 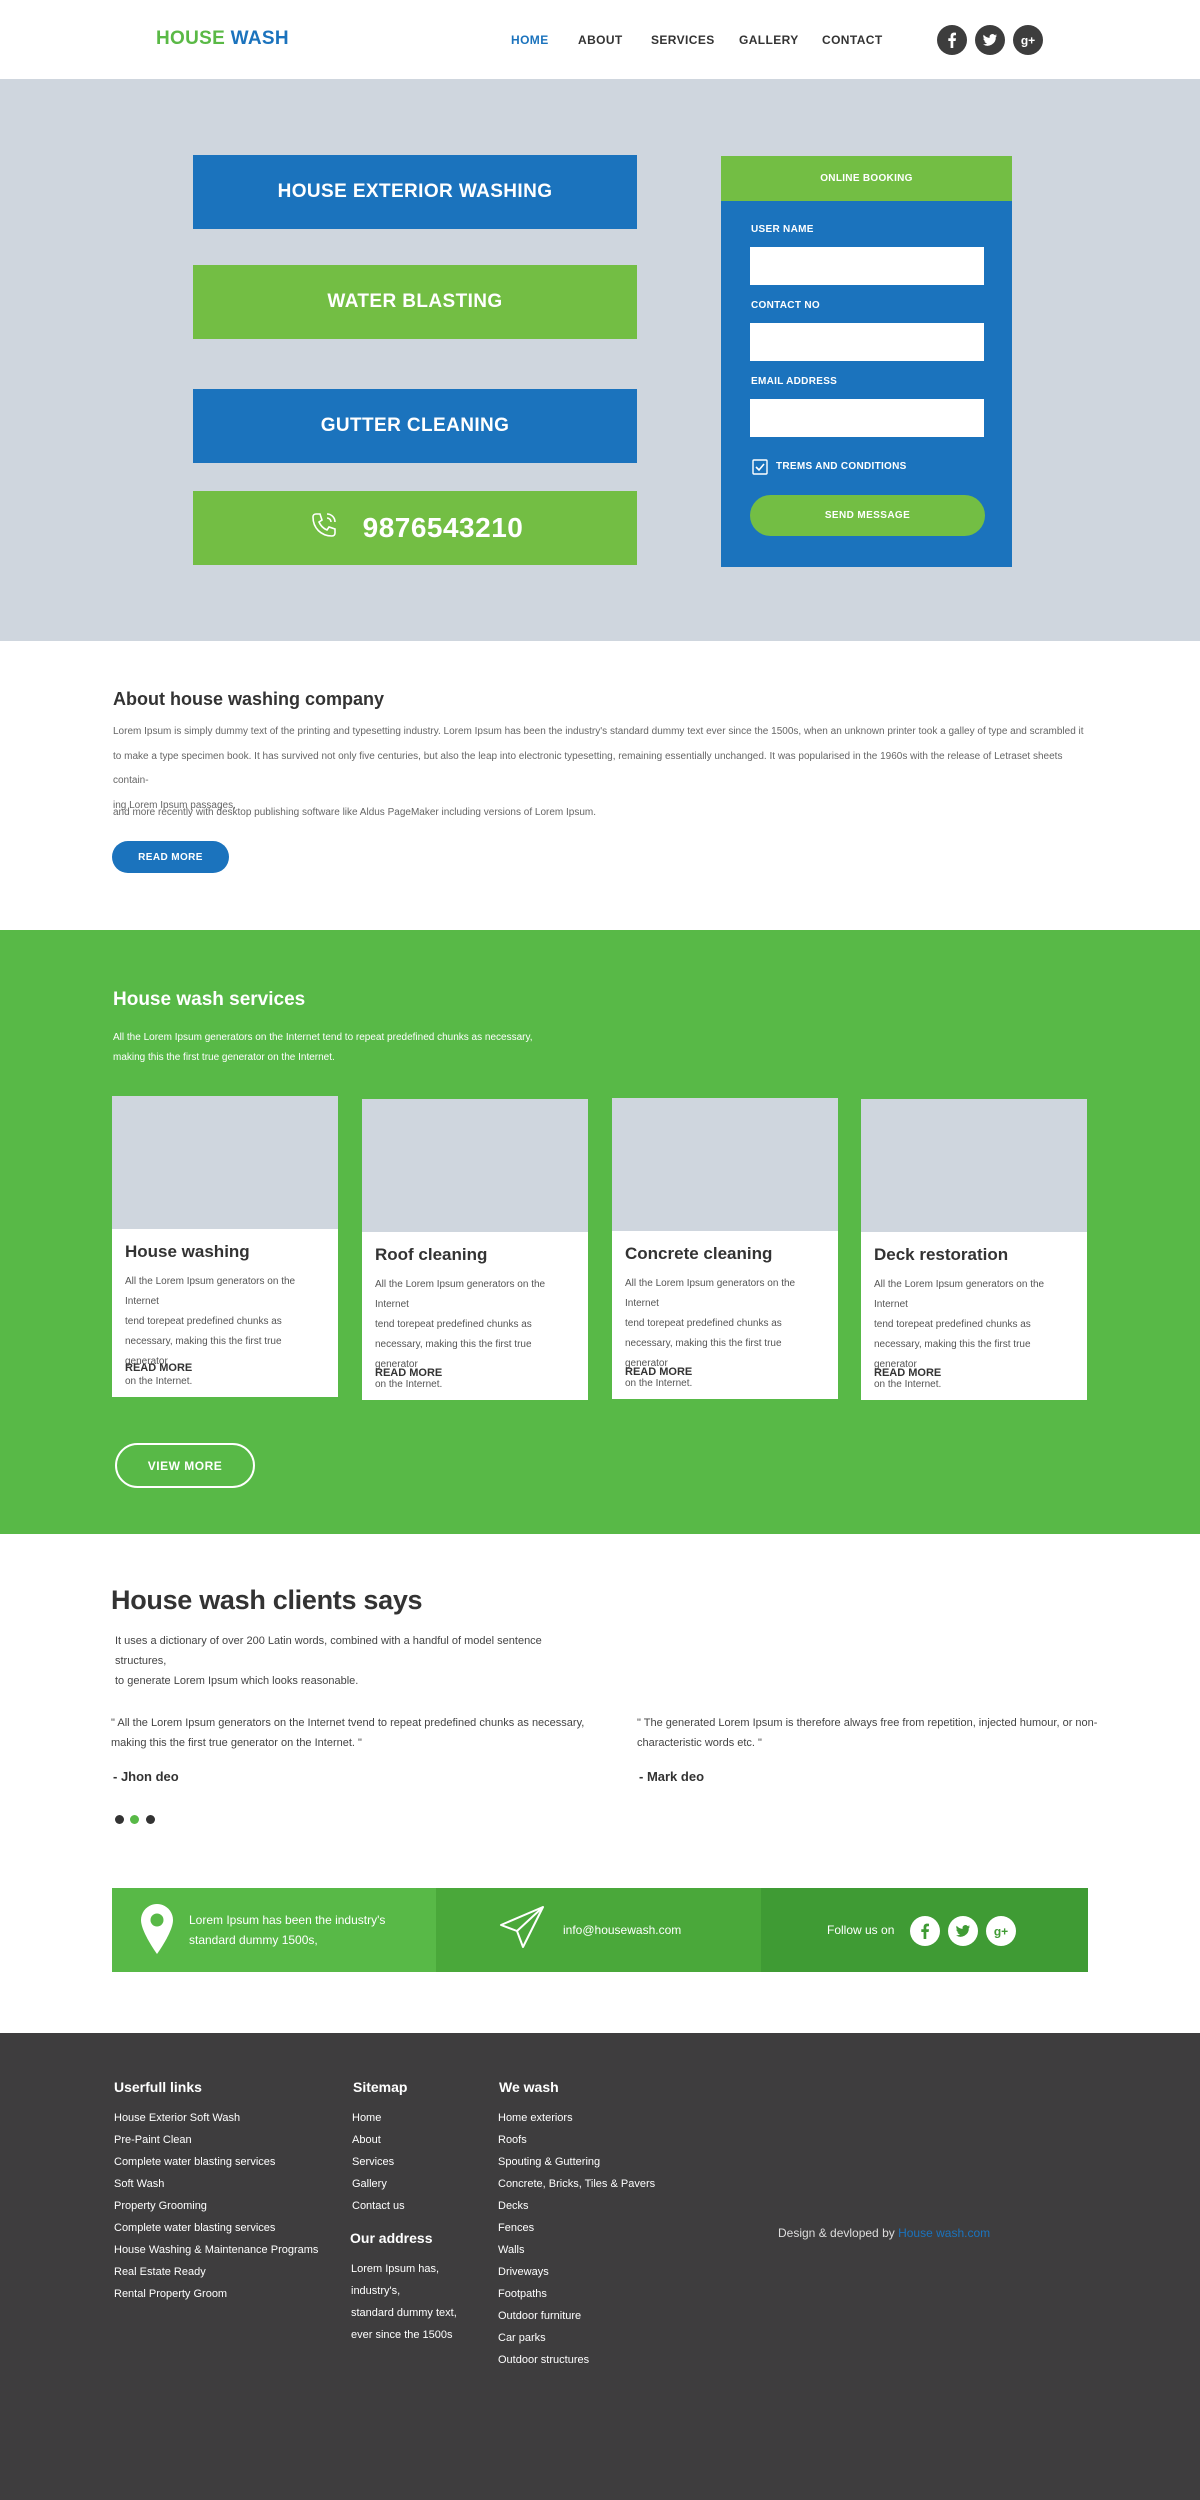 I want to click on we-wash-link: Roofs, so click(x=576, y=2140).